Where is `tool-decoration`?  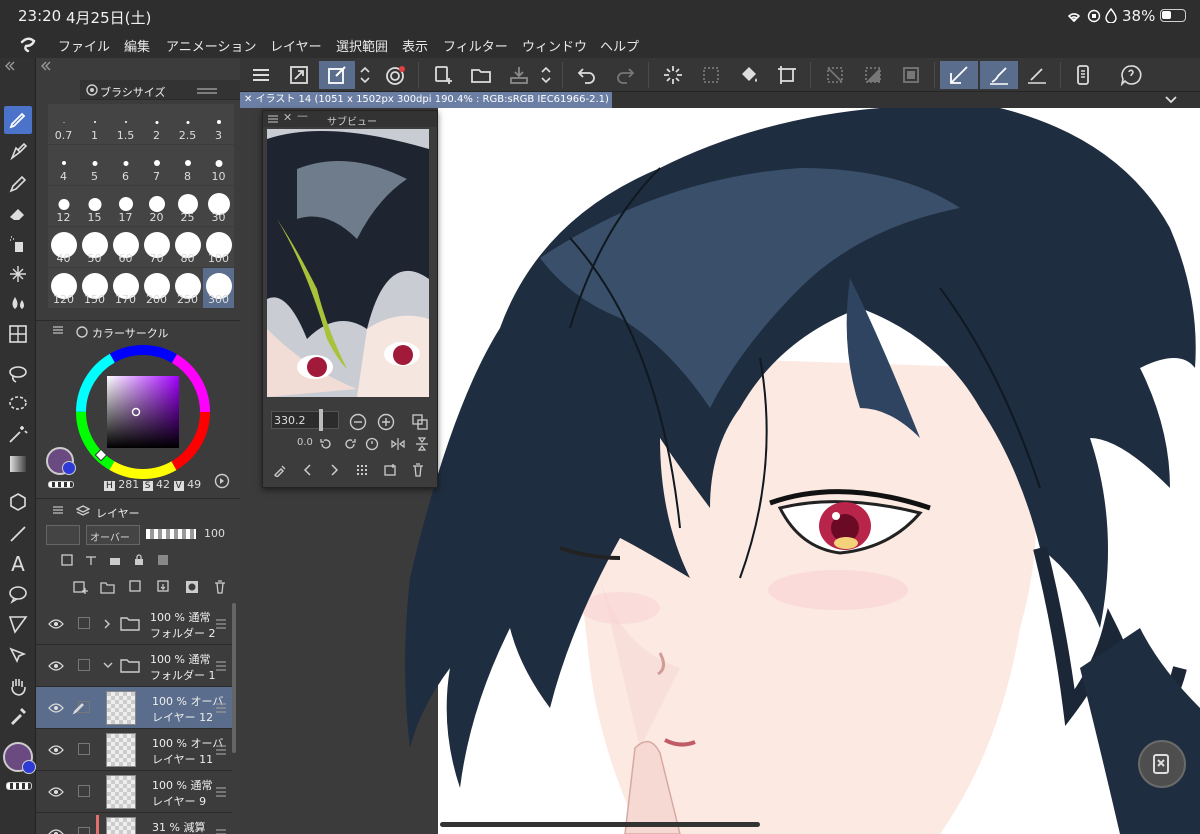 tool-decoration is located at coordinates (18, 274).